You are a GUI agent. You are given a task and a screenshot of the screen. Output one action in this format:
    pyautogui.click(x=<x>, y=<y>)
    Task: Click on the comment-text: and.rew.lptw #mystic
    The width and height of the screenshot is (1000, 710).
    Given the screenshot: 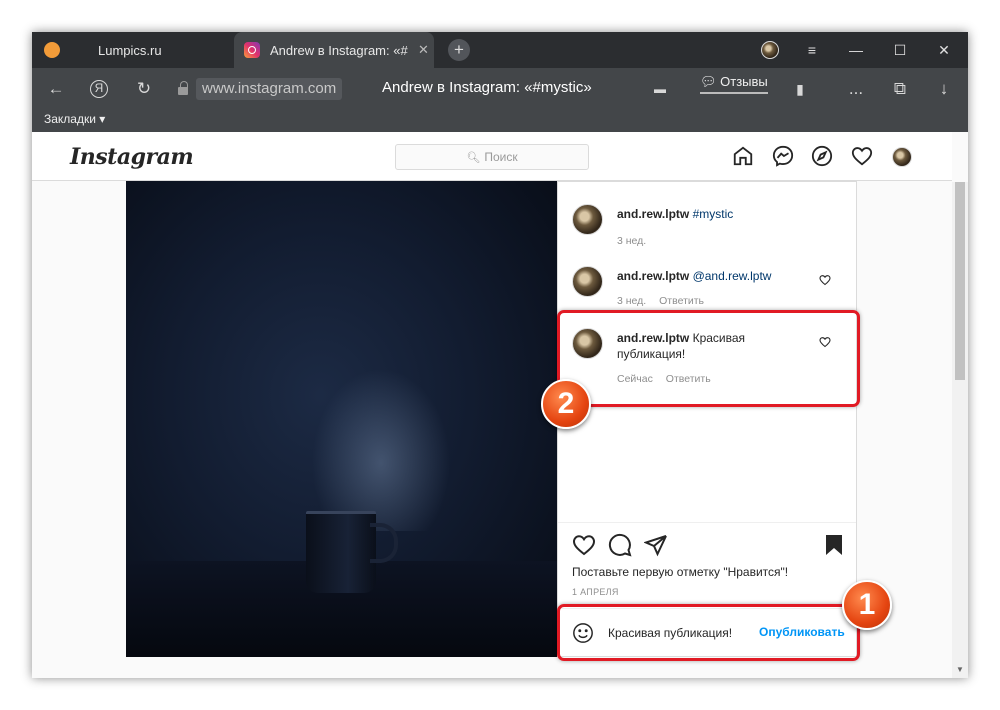 What is the action you would take?
    pyautogui.click(x=712, y=214)
    